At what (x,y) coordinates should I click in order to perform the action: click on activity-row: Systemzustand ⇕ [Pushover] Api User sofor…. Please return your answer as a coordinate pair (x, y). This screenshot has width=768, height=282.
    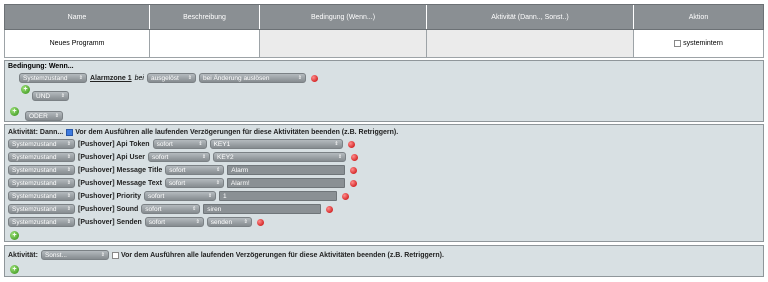
    Looking at the image, I should click on (183, 157).